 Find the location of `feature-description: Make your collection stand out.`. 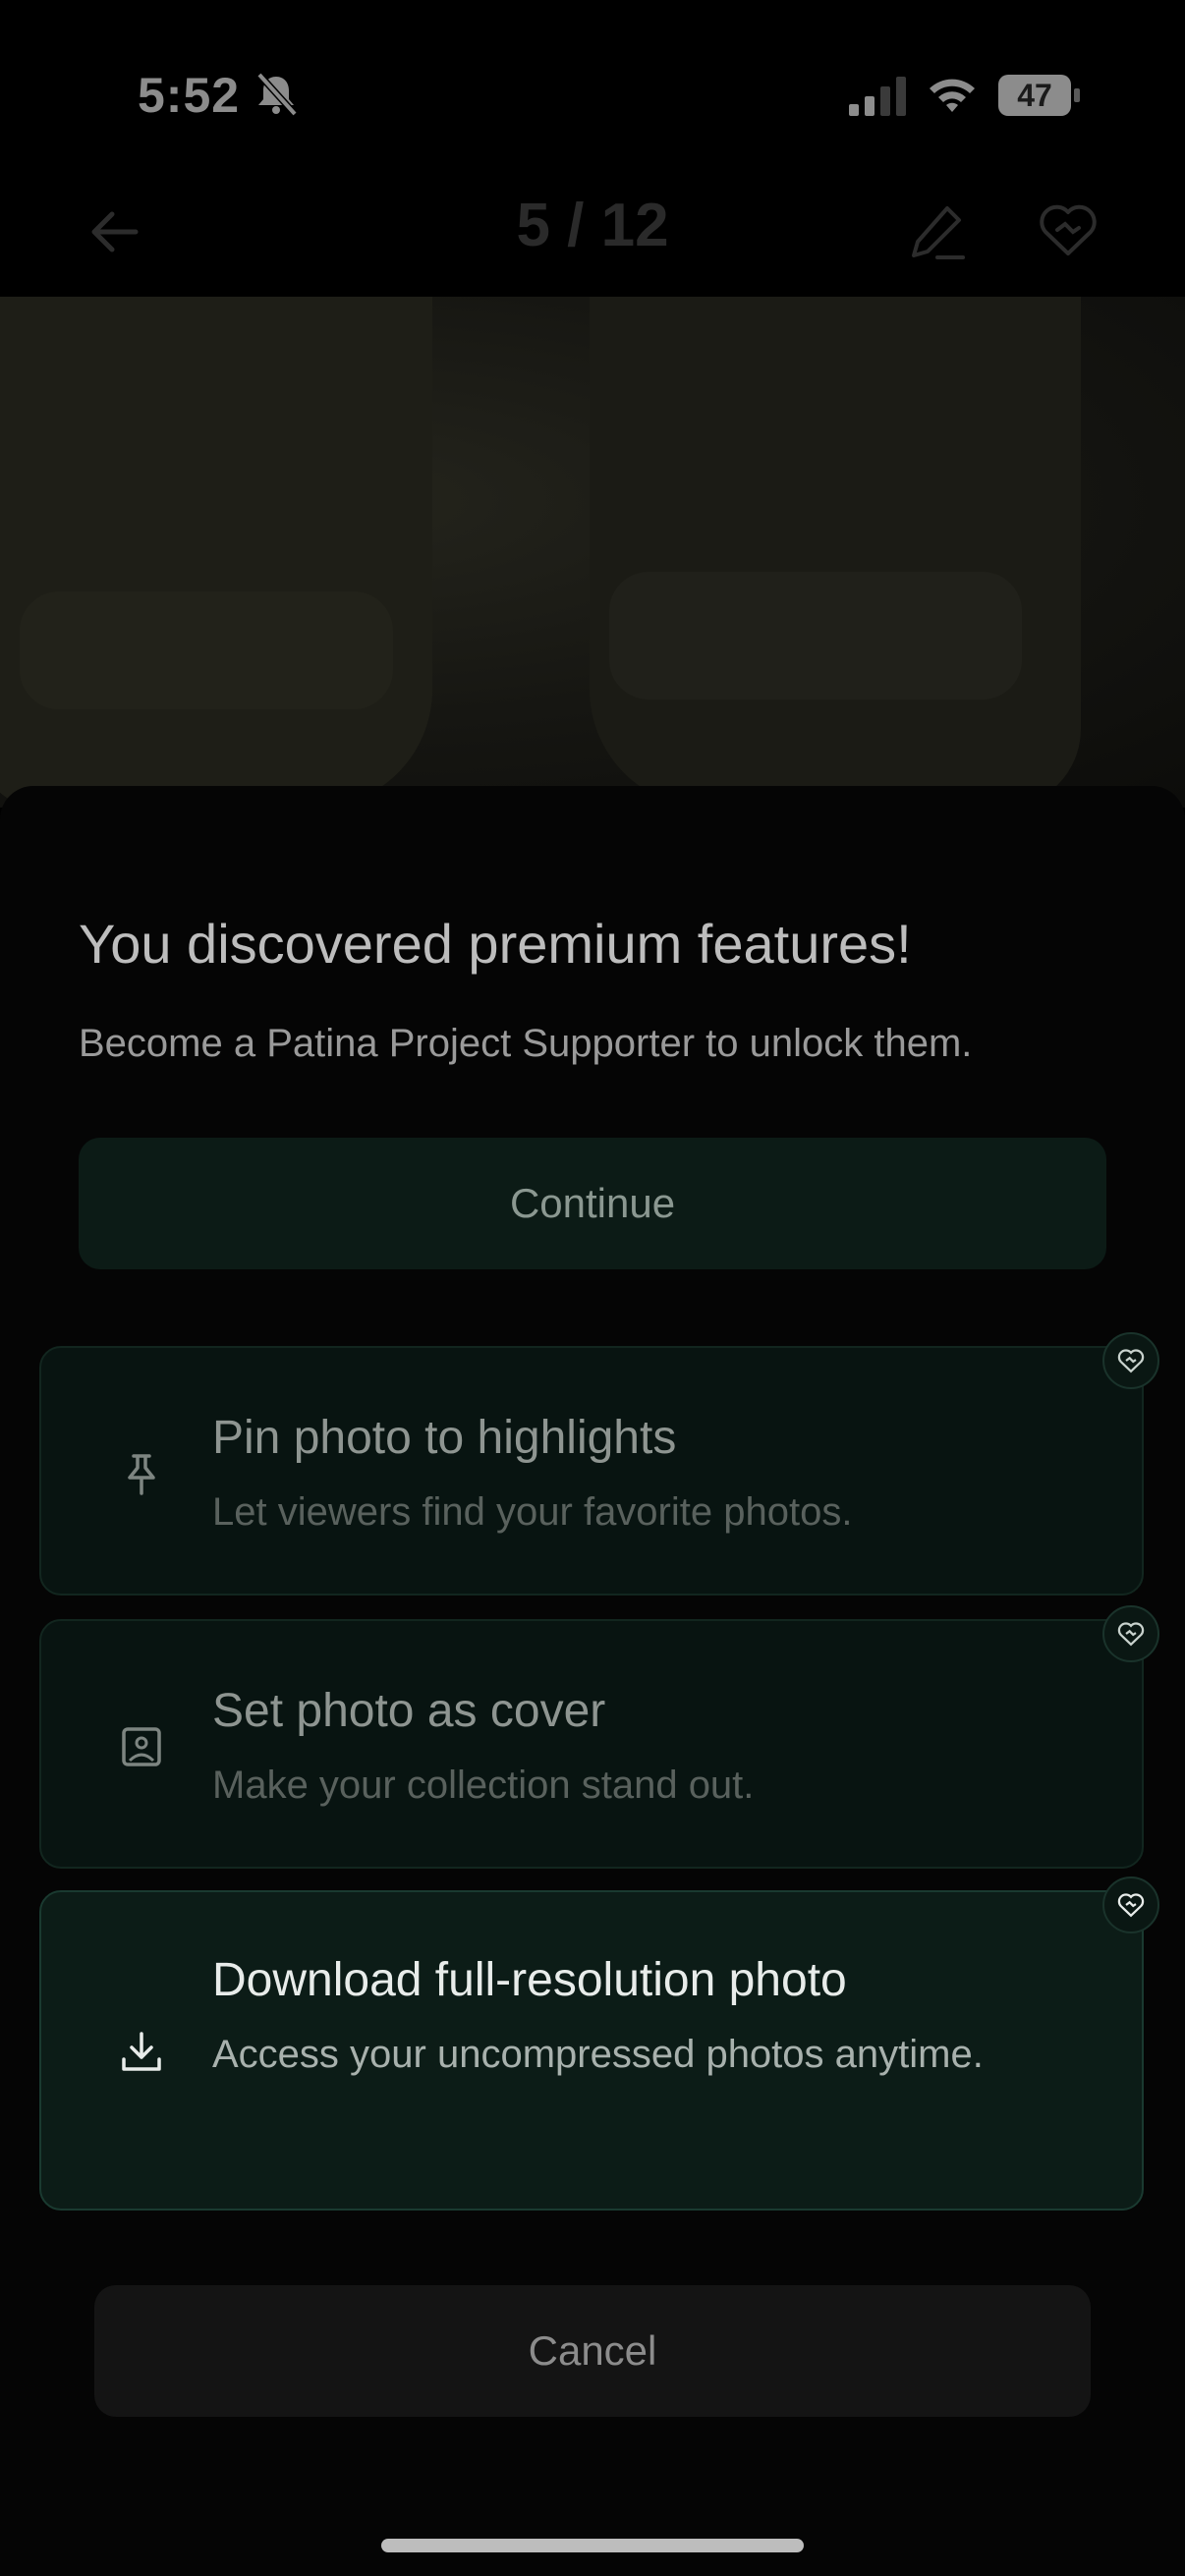

feature-description: Make your collection stand out. is located at coordinates (484, 1785).